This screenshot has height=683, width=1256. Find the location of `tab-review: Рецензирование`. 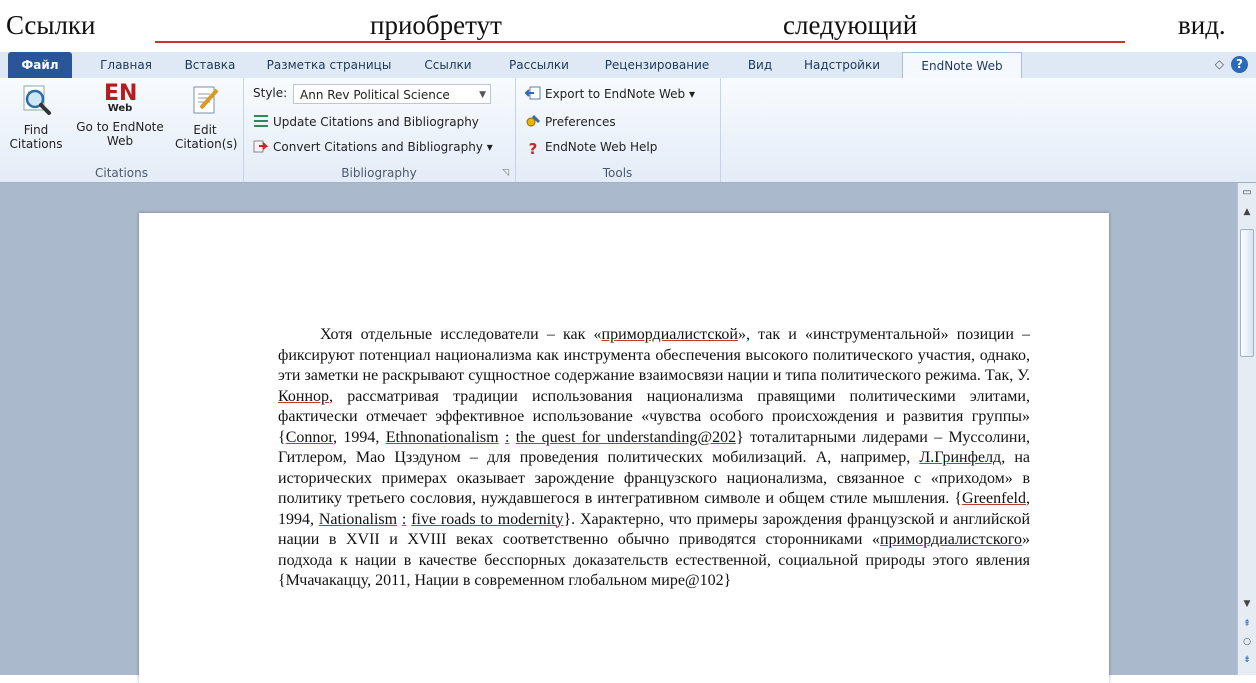

tab-review: Рецензирование is located at coordinates (657, 65).